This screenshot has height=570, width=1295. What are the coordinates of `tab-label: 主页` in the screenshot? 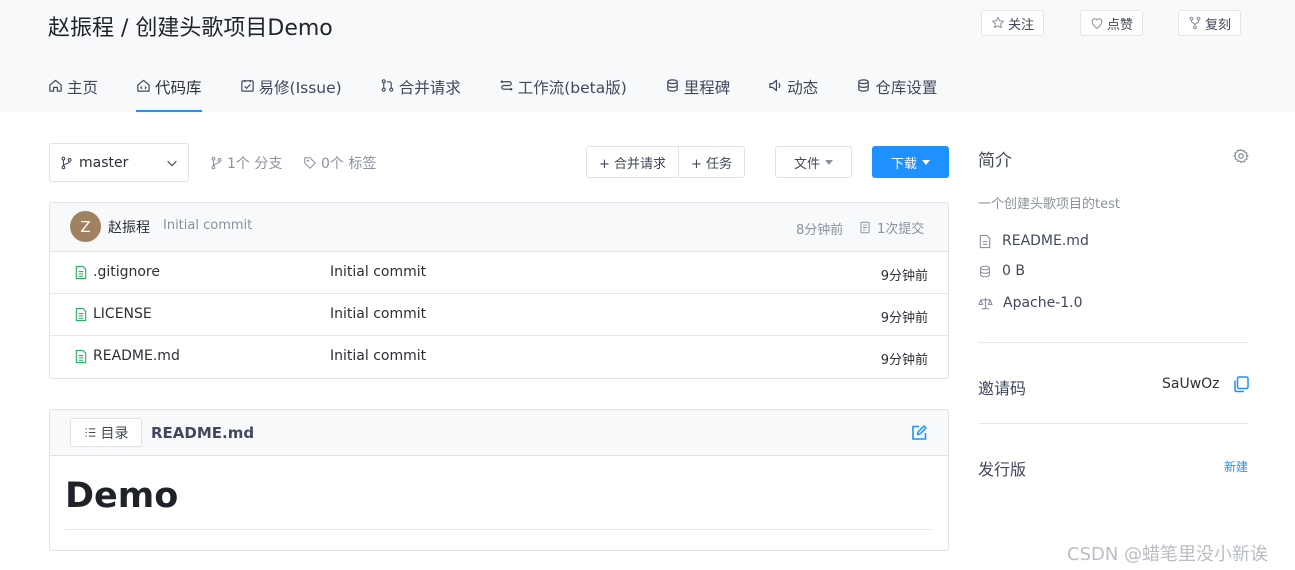 It's located at (83, 88).